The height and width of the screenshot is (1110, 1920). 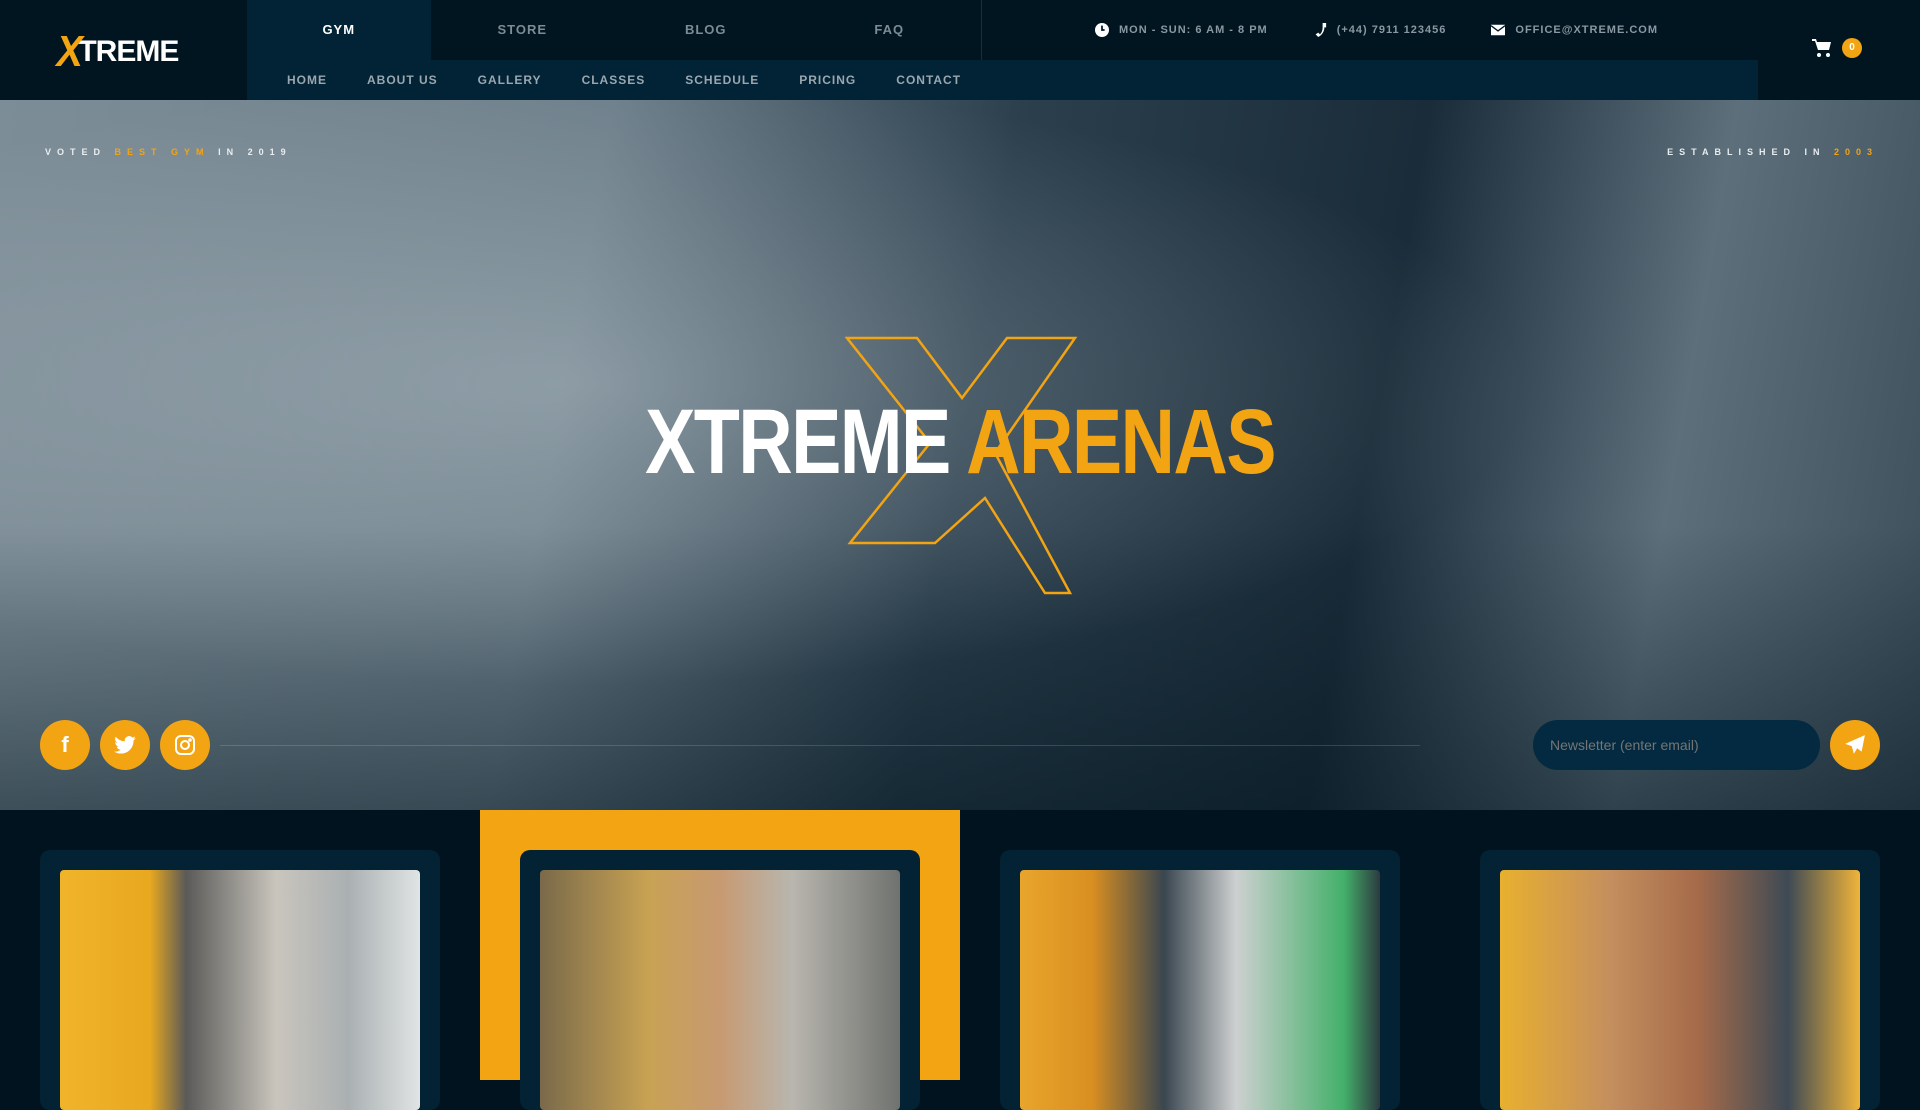 I want to click on nav-home: HOME, so click(x=307, y=80).